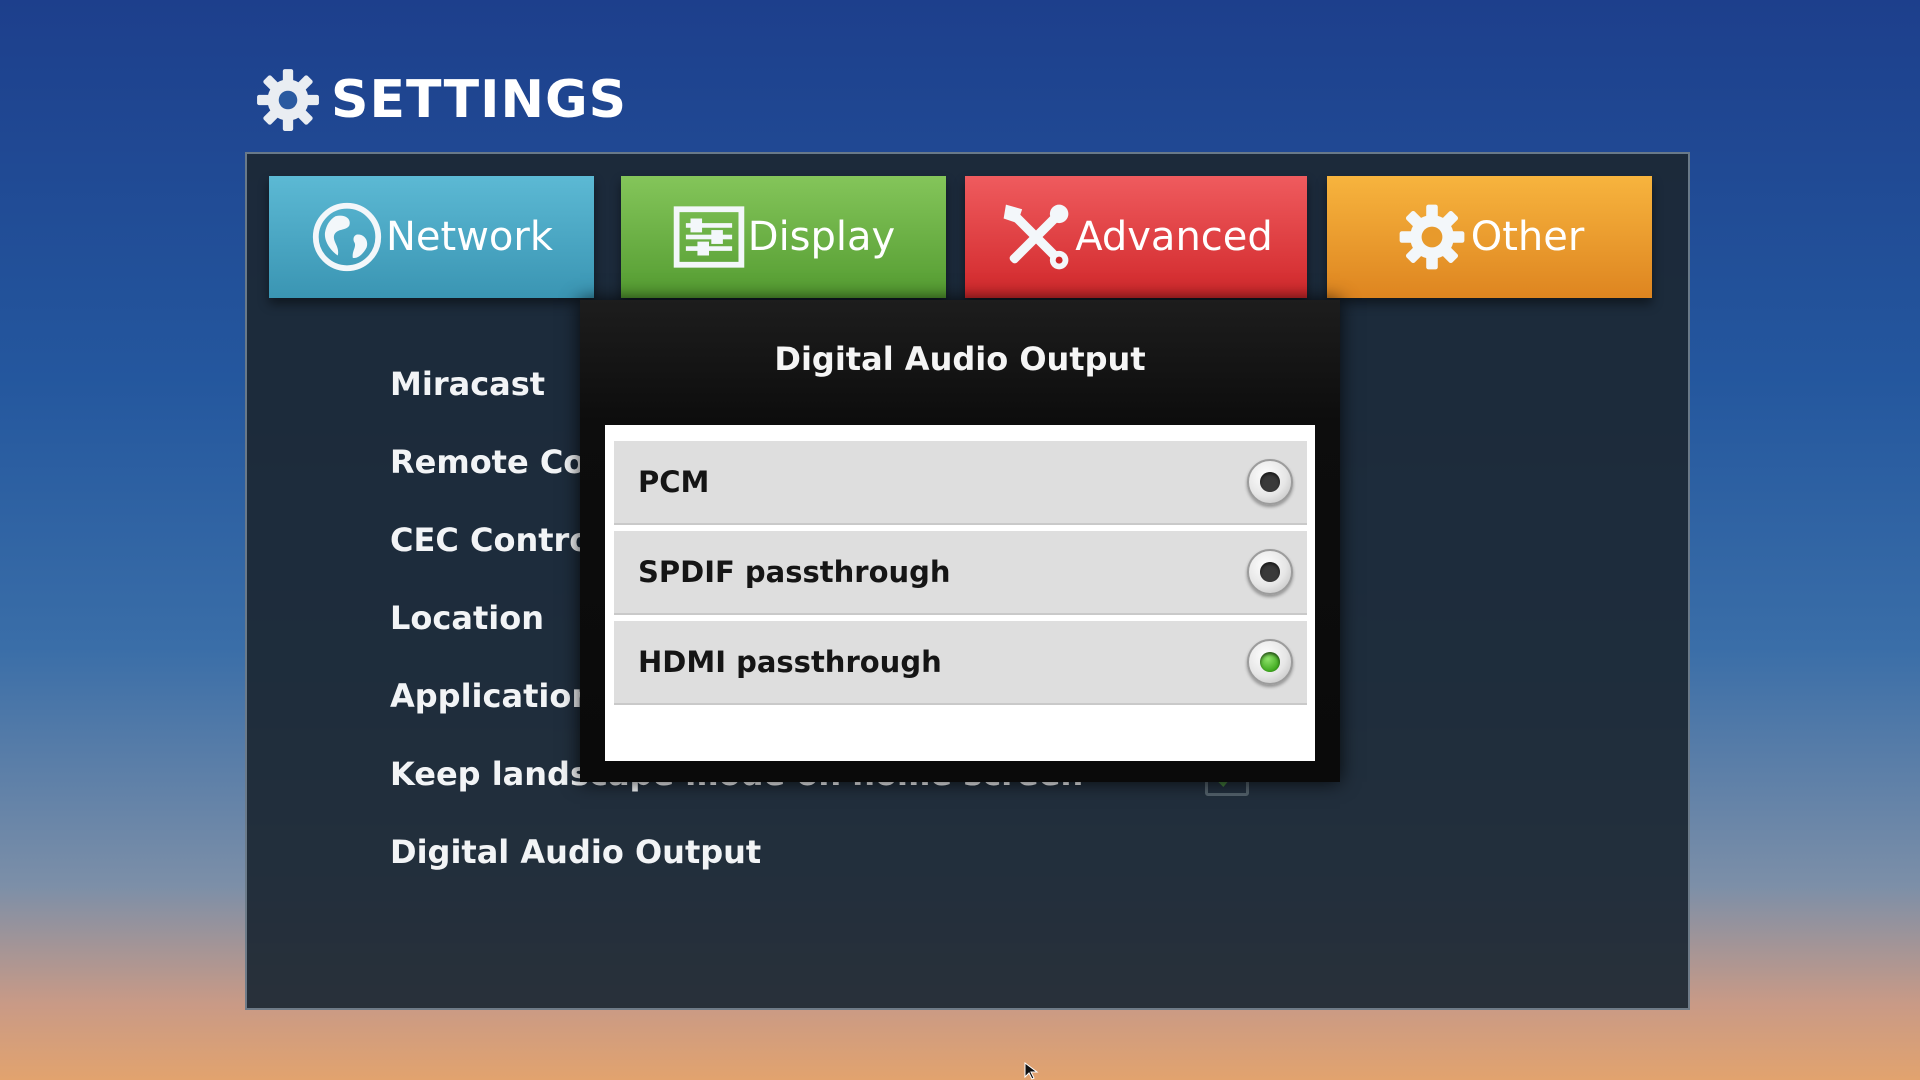  I want to click on settings-item-digital-audio-output: Digital Audio Output, so click(736, 852).